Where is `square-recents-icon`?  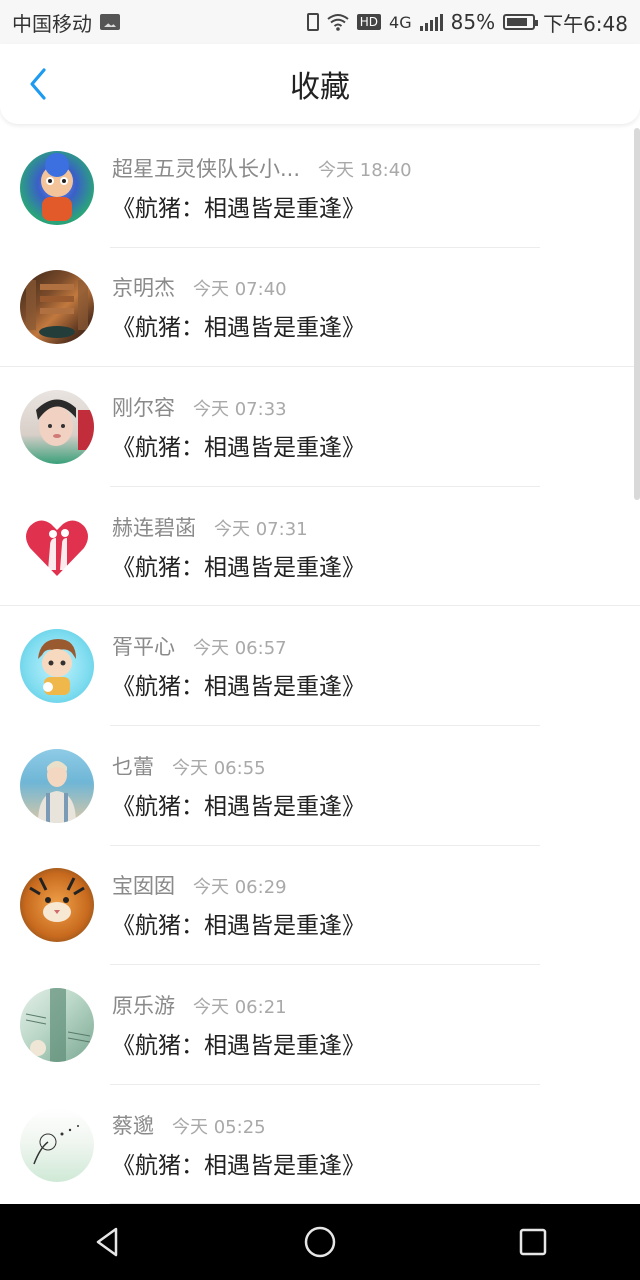 square-recents-icon is located at coordinates (533, 1242).